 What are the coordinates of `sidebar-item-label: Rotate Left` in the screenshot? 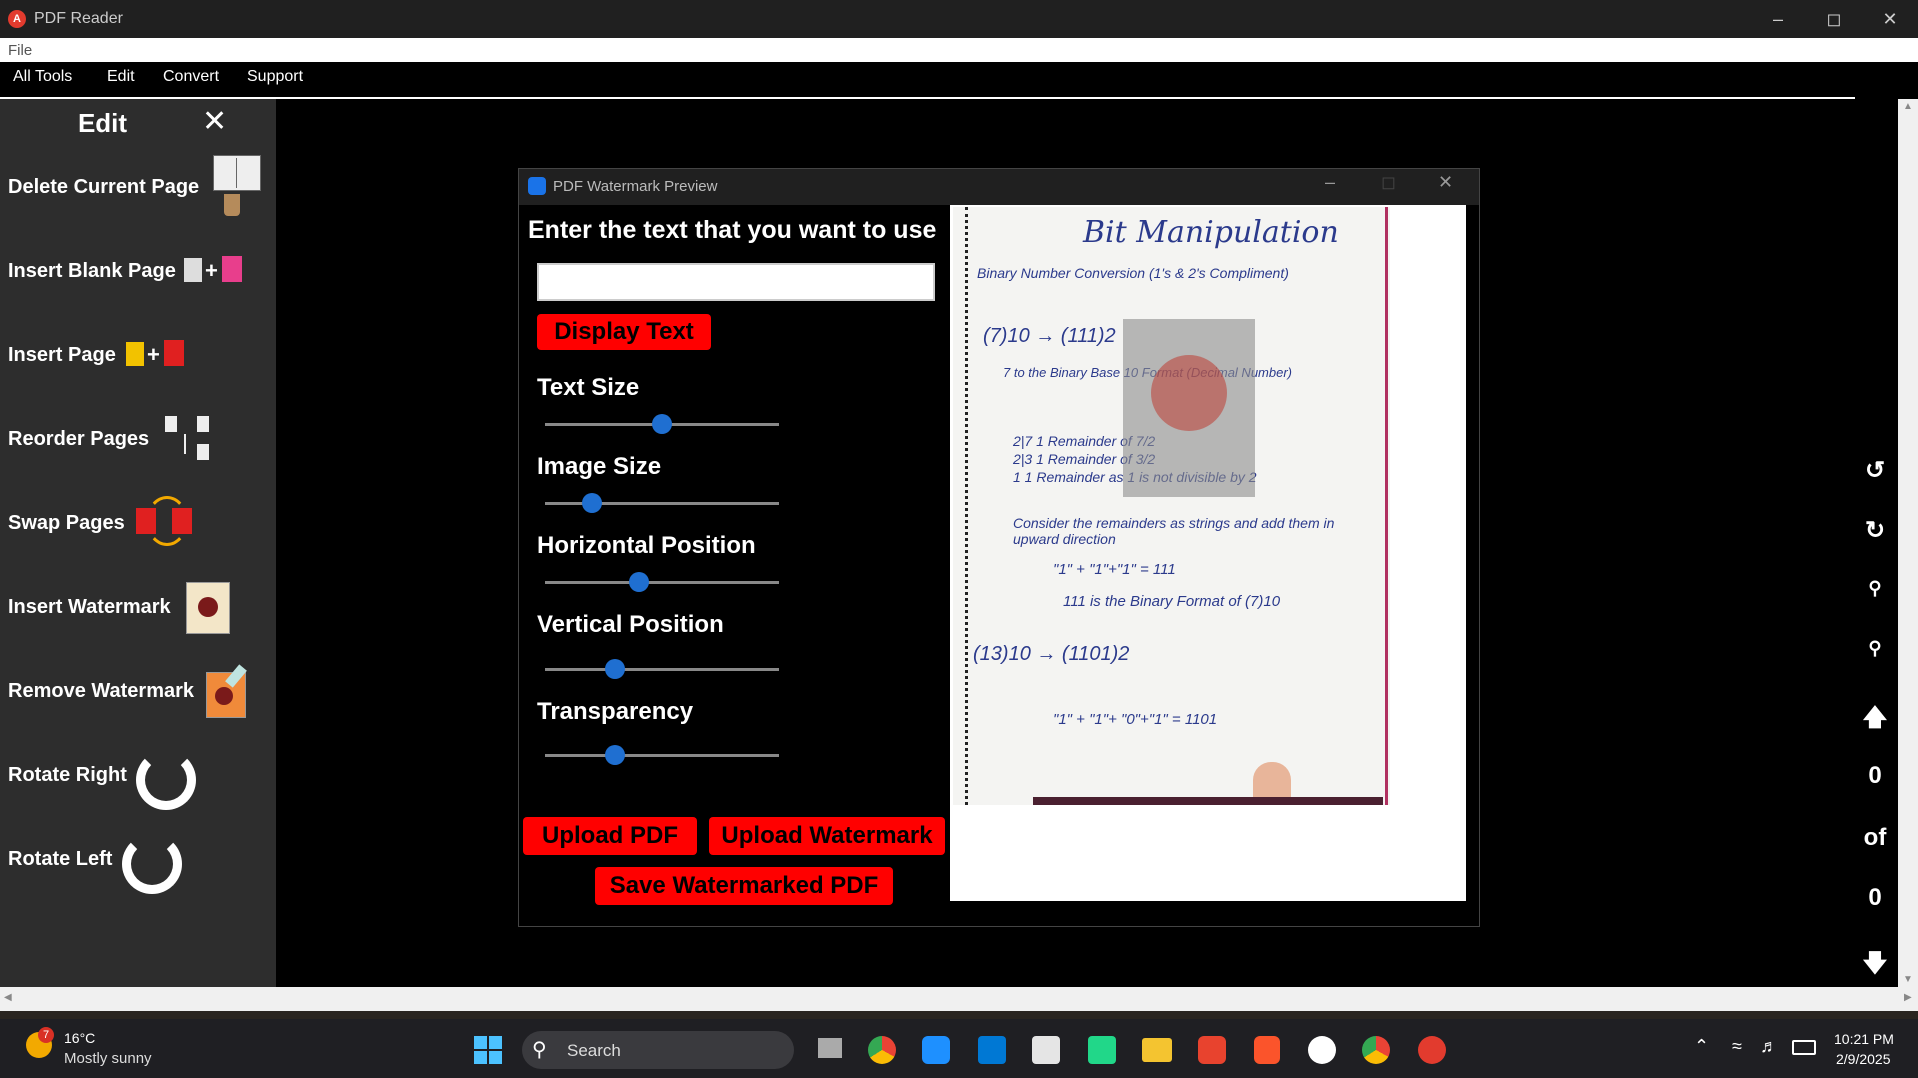 It's located at (60, 859).